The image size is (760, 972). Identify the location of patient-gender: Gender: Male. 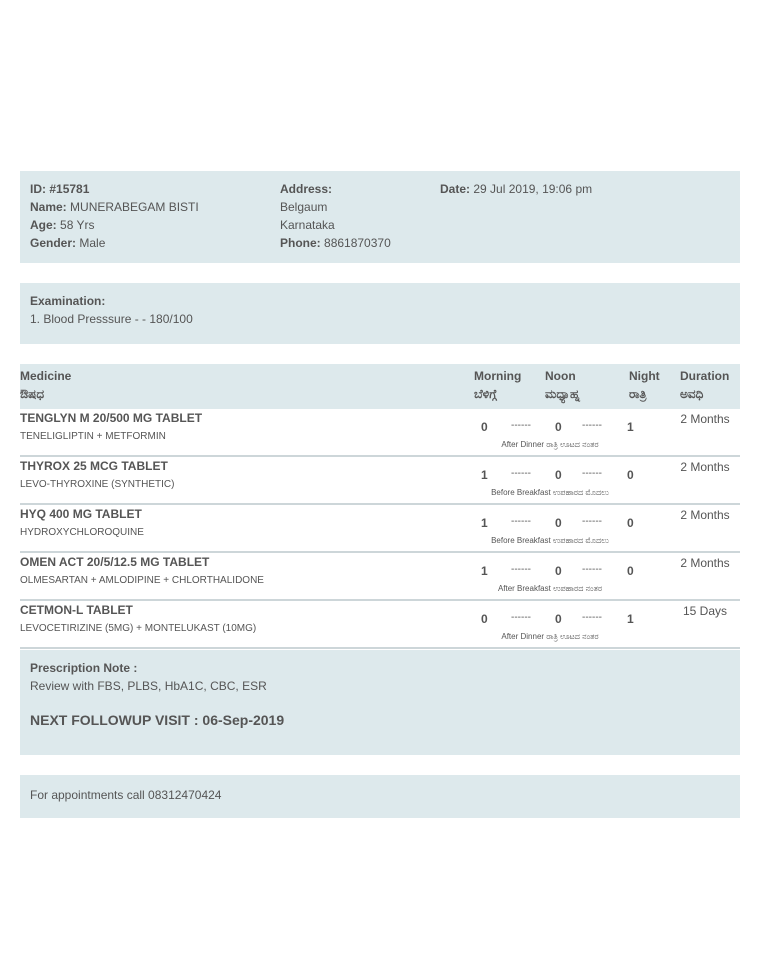
(67, 243).